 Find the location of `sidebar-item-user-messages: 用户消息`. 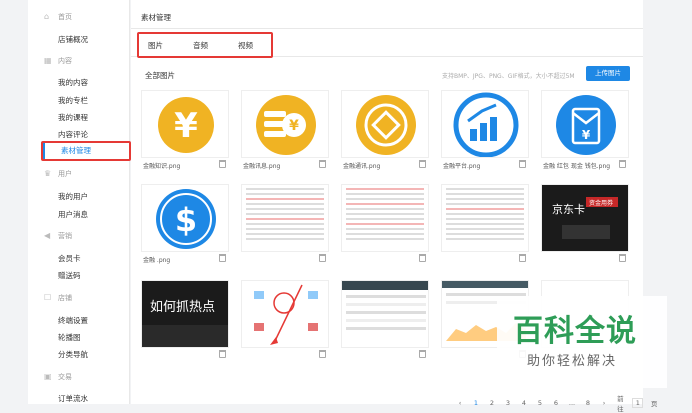

sidebar-item-user-messages: 用户消息 is located at coordinates (73, 214).